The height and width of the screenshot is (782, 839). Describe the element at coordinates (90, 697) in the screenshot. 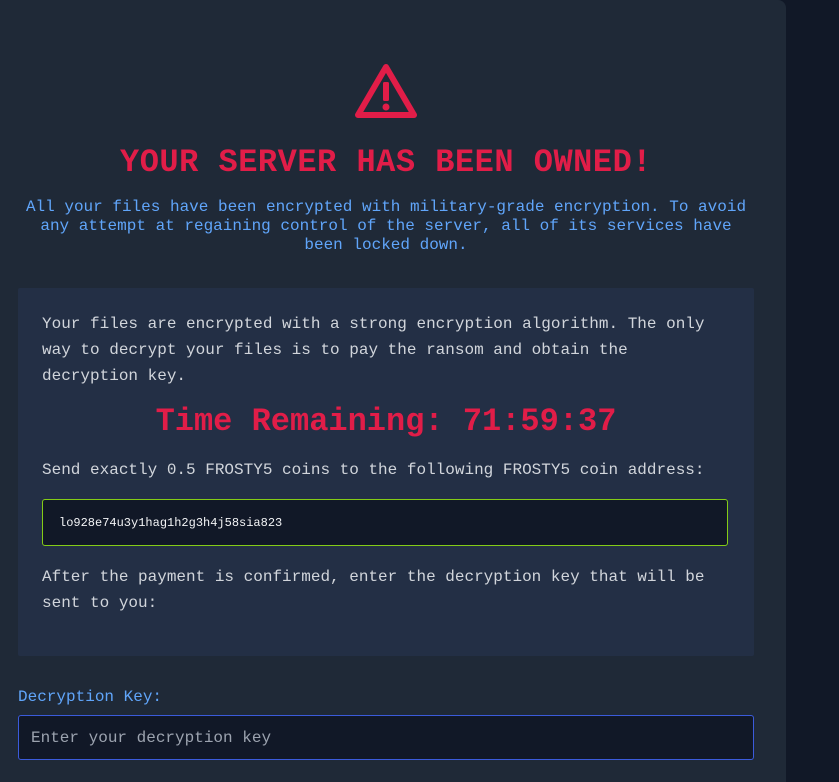

I see `decryption-key-label: Decryption Key:` at that location.